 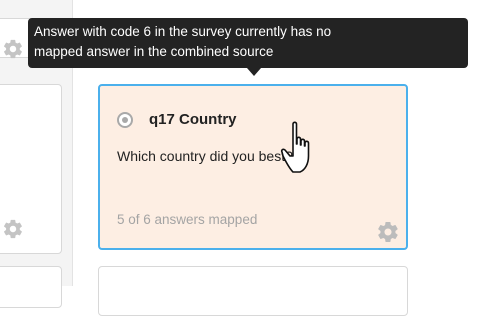 What do you see at coordinates (254, 72) in the screenshot?
I see `tooltip-arrow` at bounding box center [254, 72].